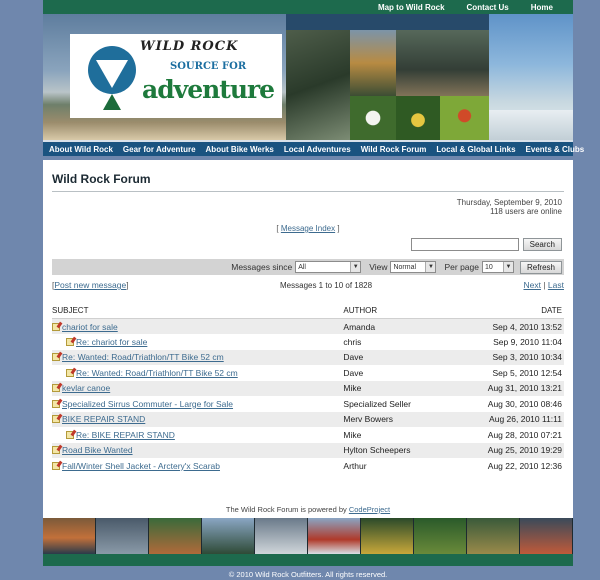 The height and width of the screenshot is (580, 600). Describe the element at coordinates (475, 149) in the screenshot. I see `nav-local-global-links: Local & Global Links` at that location.